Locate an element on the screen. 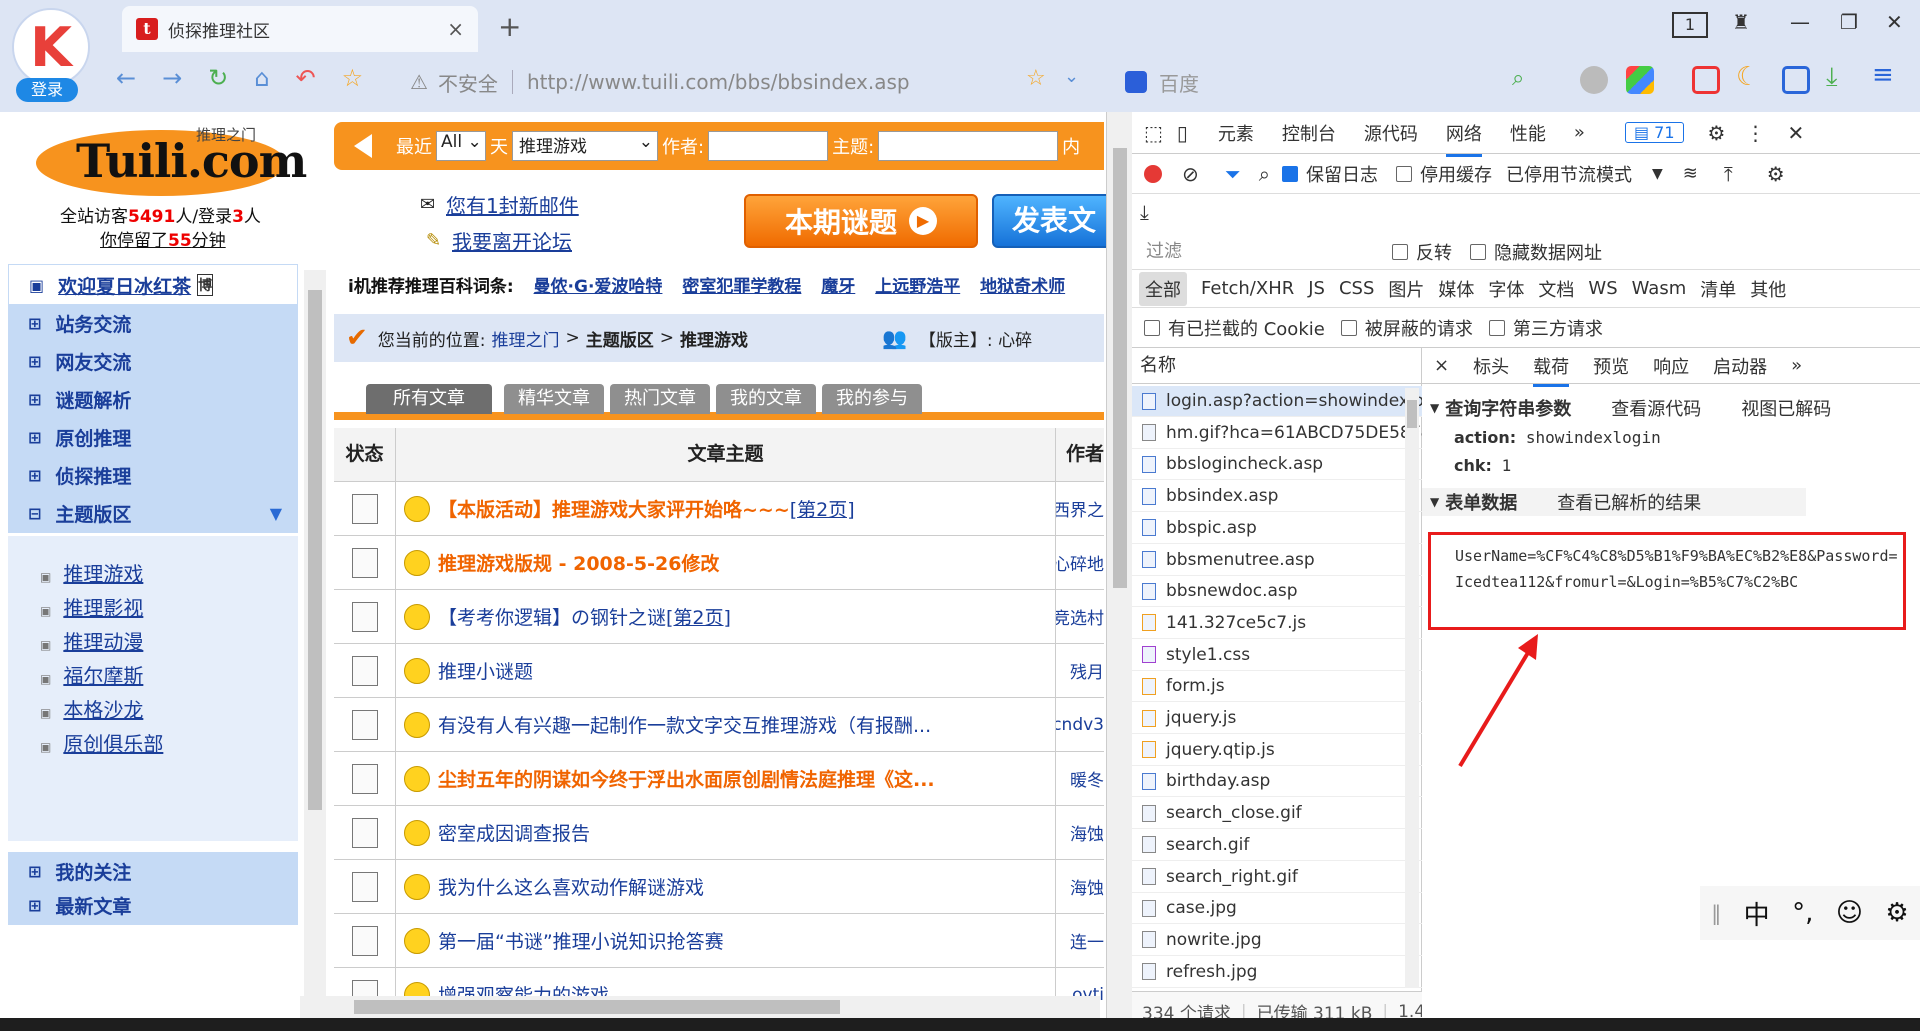 This screenshot has width=1920, height=1031. tab-my-posts: 我的文章 is located at coordinates (766, 399).